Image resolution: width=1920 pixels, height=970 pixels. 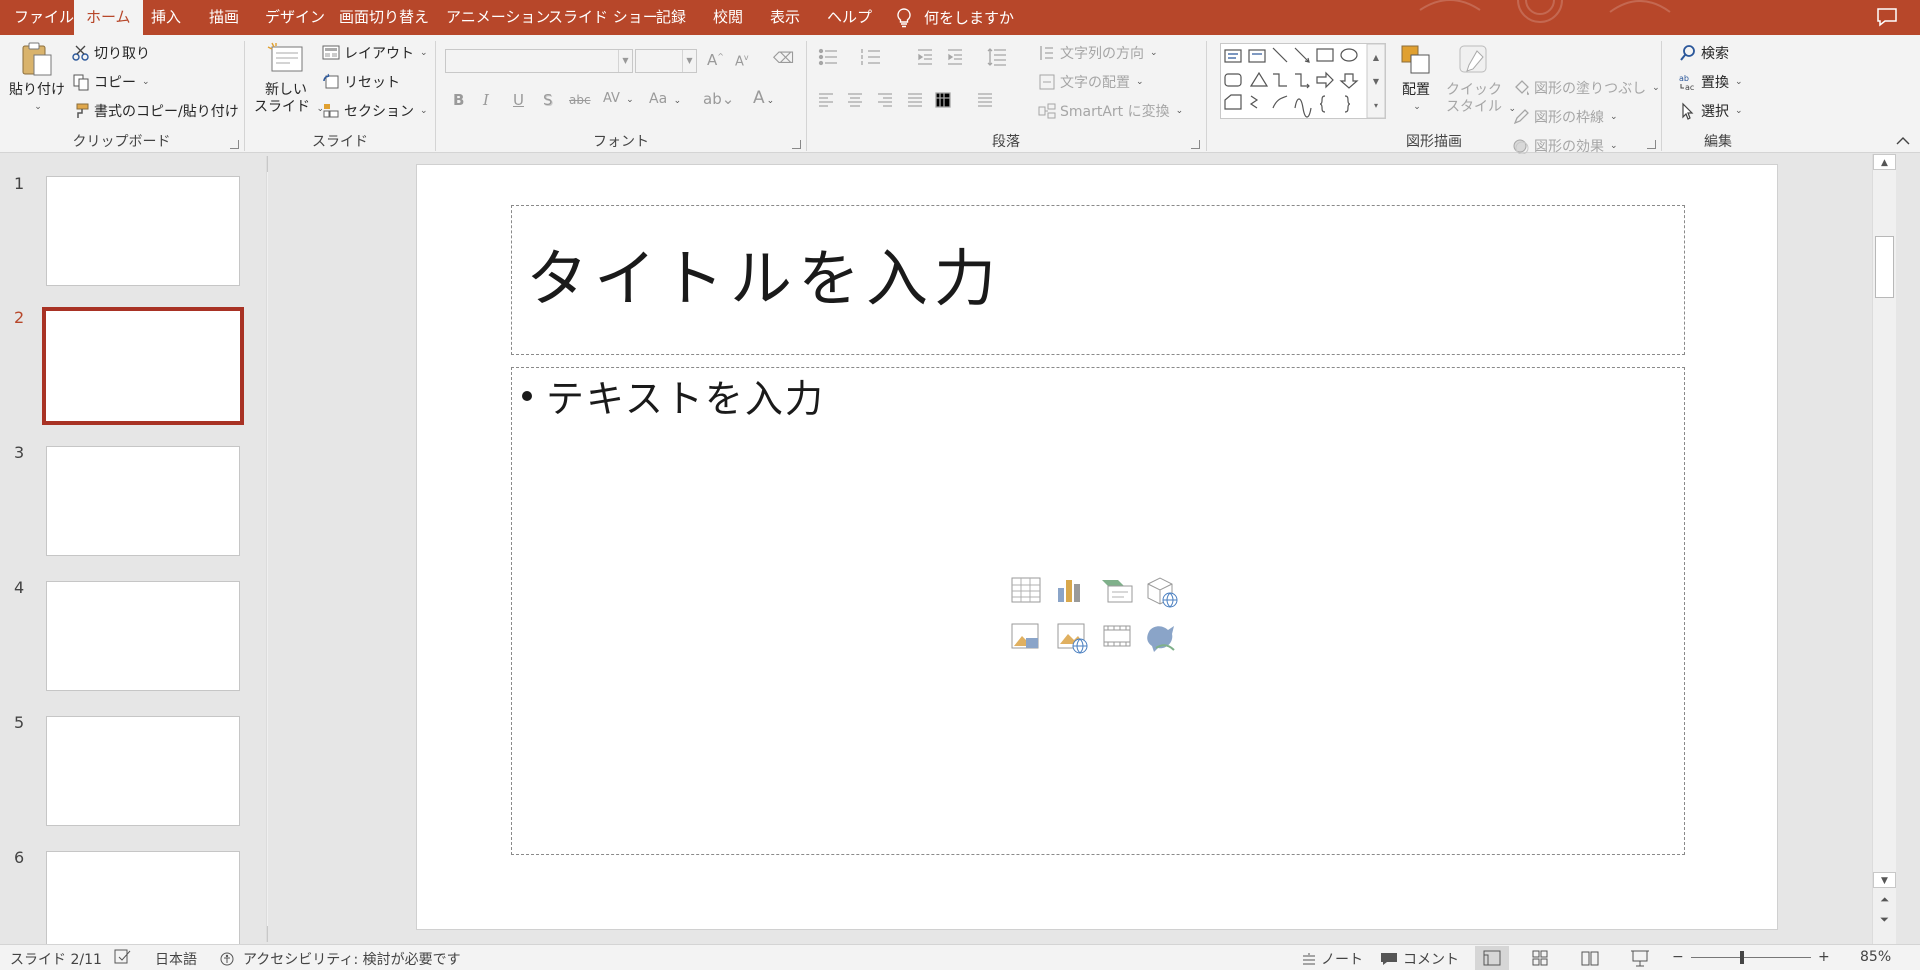 I want to click on new-slide-button: 新しい スライド ⌄, so click(x=289, y=79).